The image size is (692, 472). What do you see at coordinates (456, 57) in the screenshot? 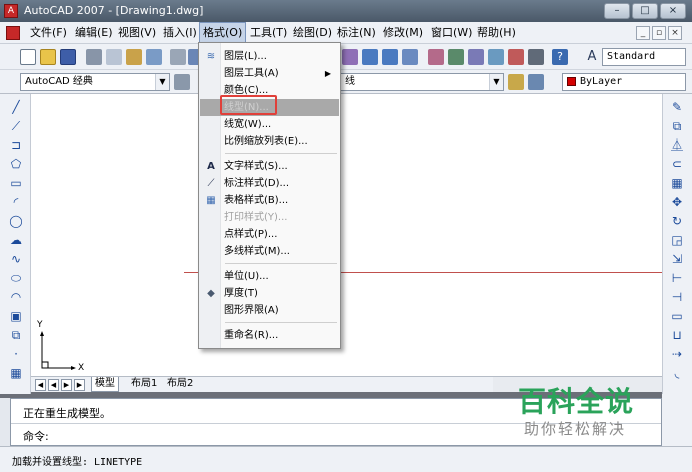
I see `design-center-icon` at bounding box center [456, 57].